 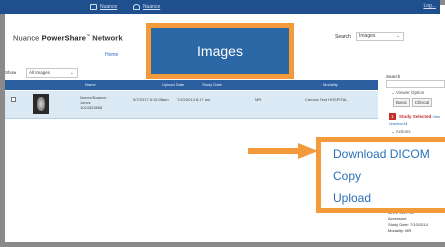 I want to click on images-tab-label: Images, so click(x=220, y=51).